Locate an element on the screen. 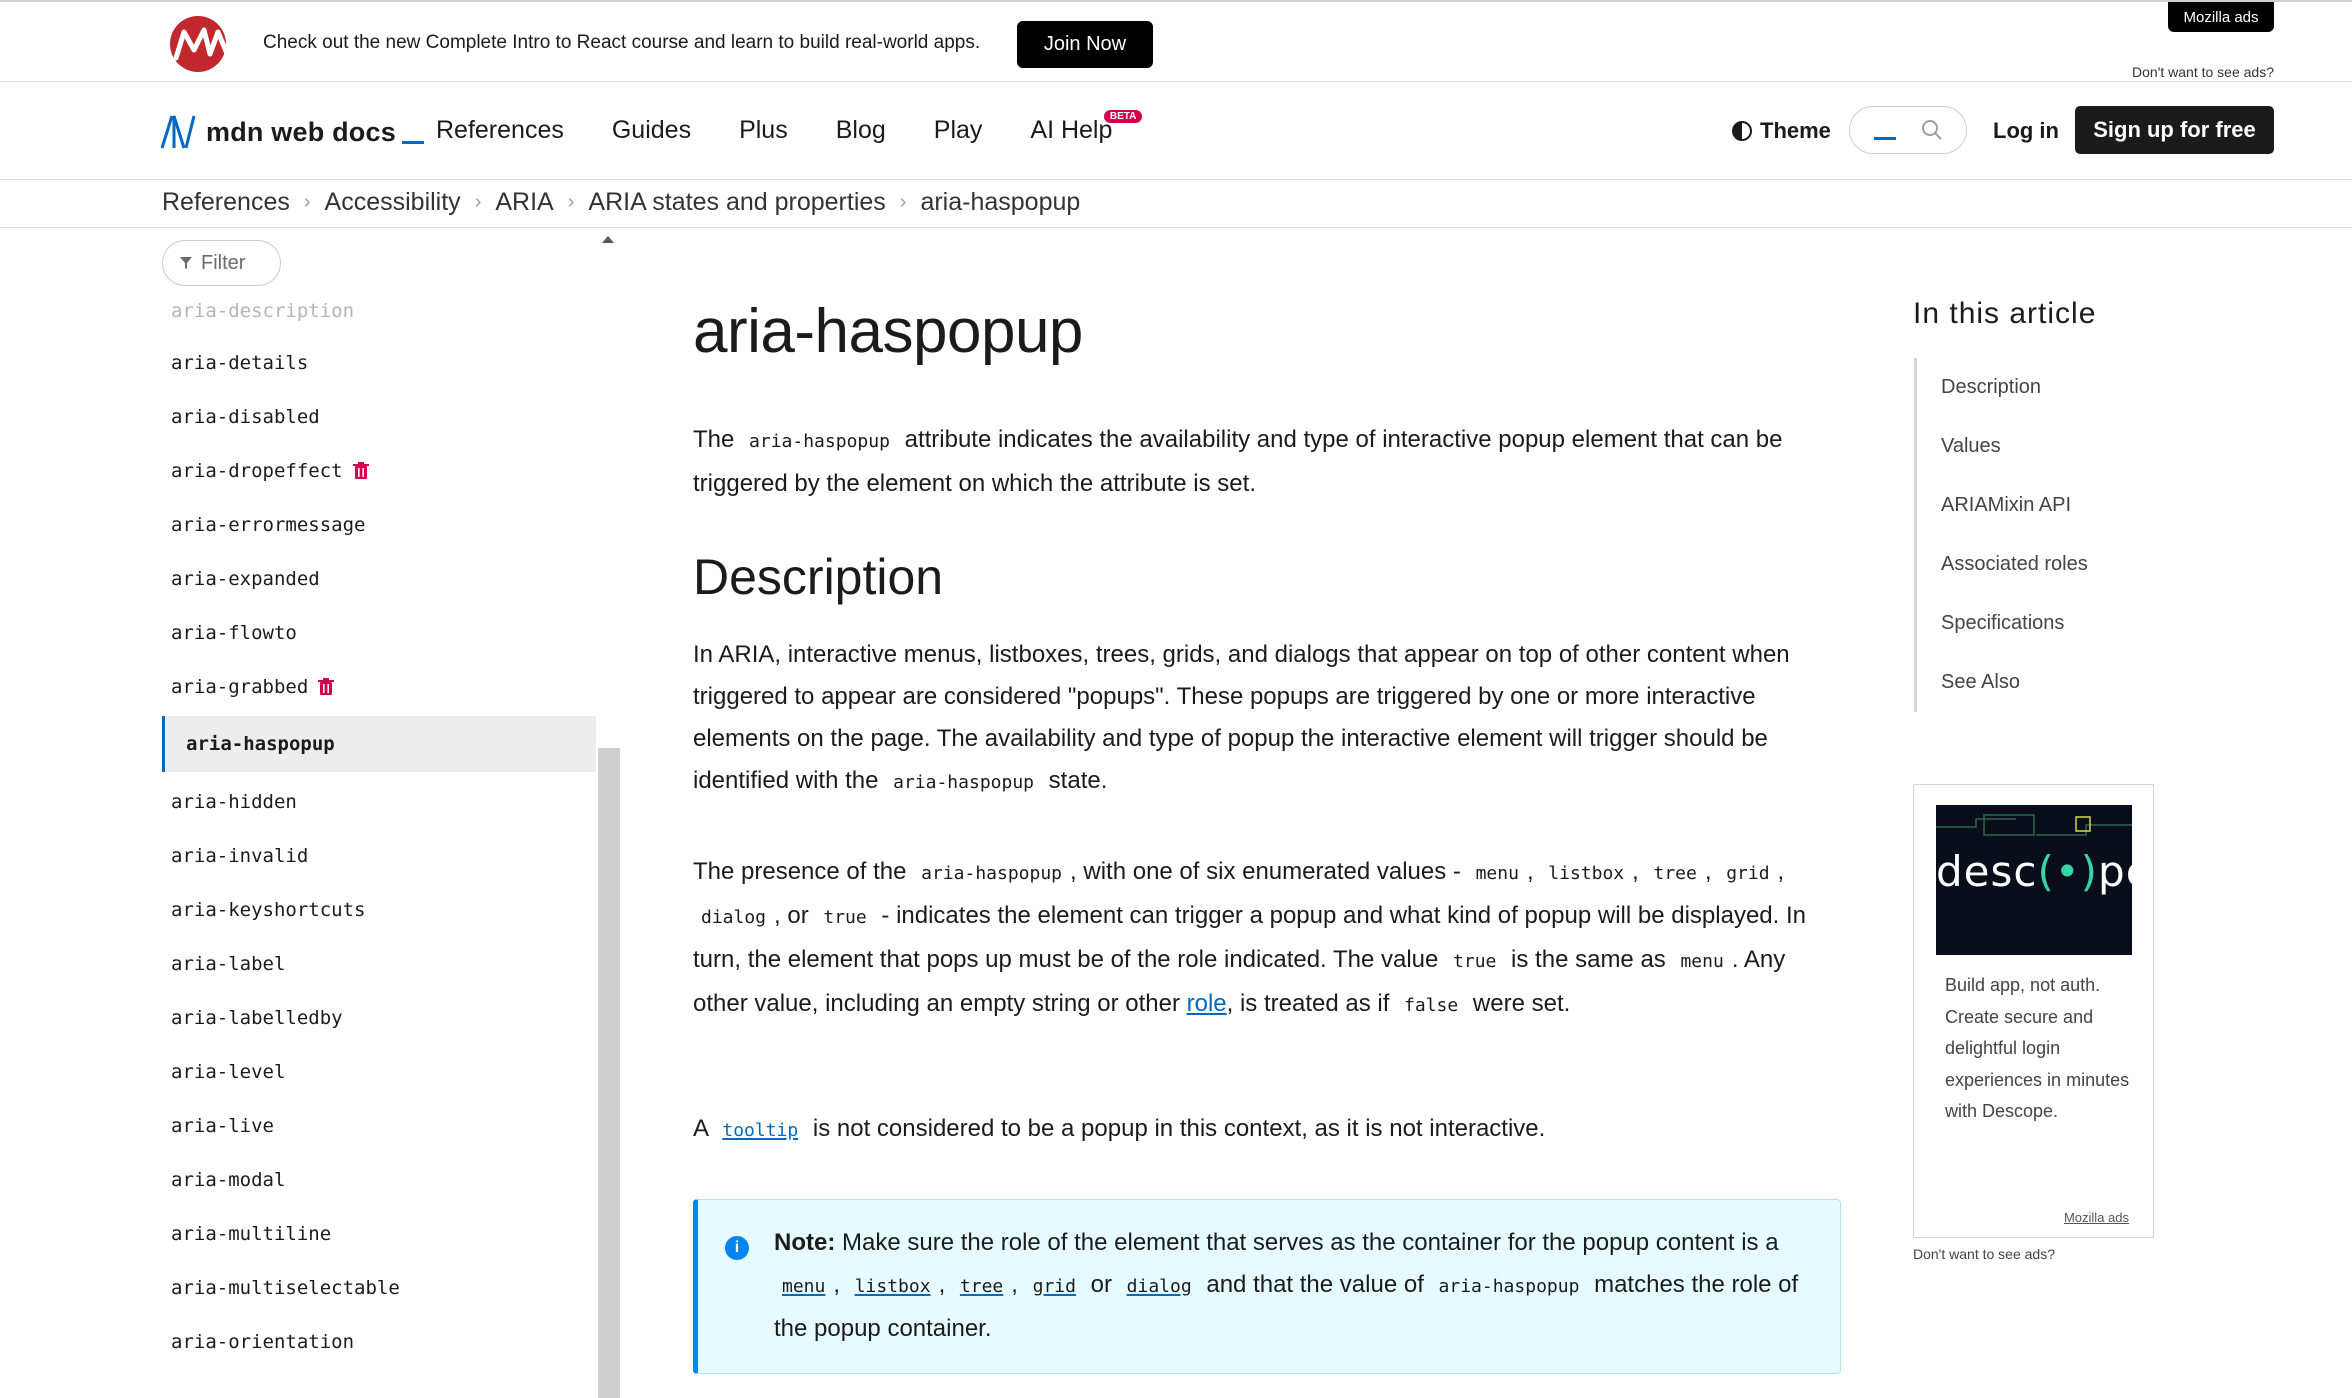 This screenshot has height=1398, width=2352. nav-blog: Blog is located at coordinates (861, 130).